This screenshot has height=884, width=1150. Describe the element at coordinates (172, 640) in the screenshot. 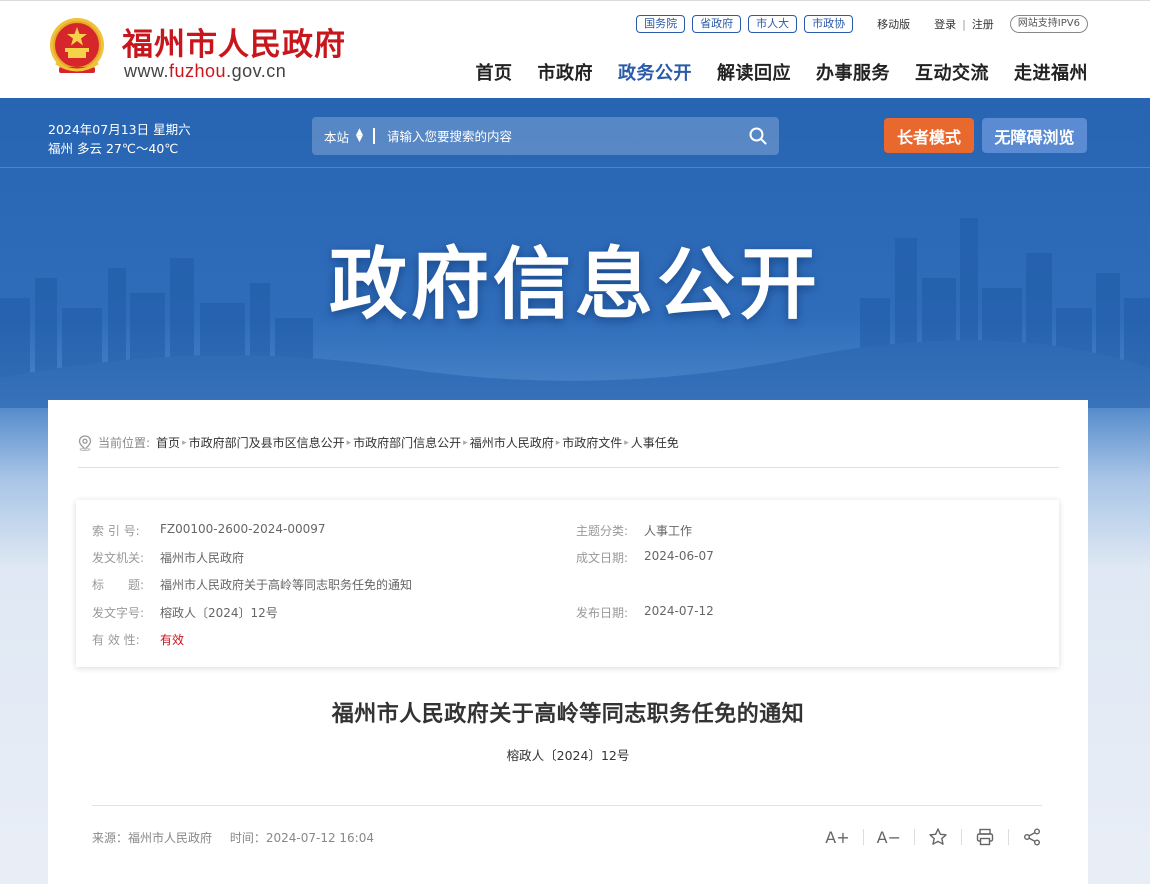

I see `meta-validity-value: 有效` at that location.